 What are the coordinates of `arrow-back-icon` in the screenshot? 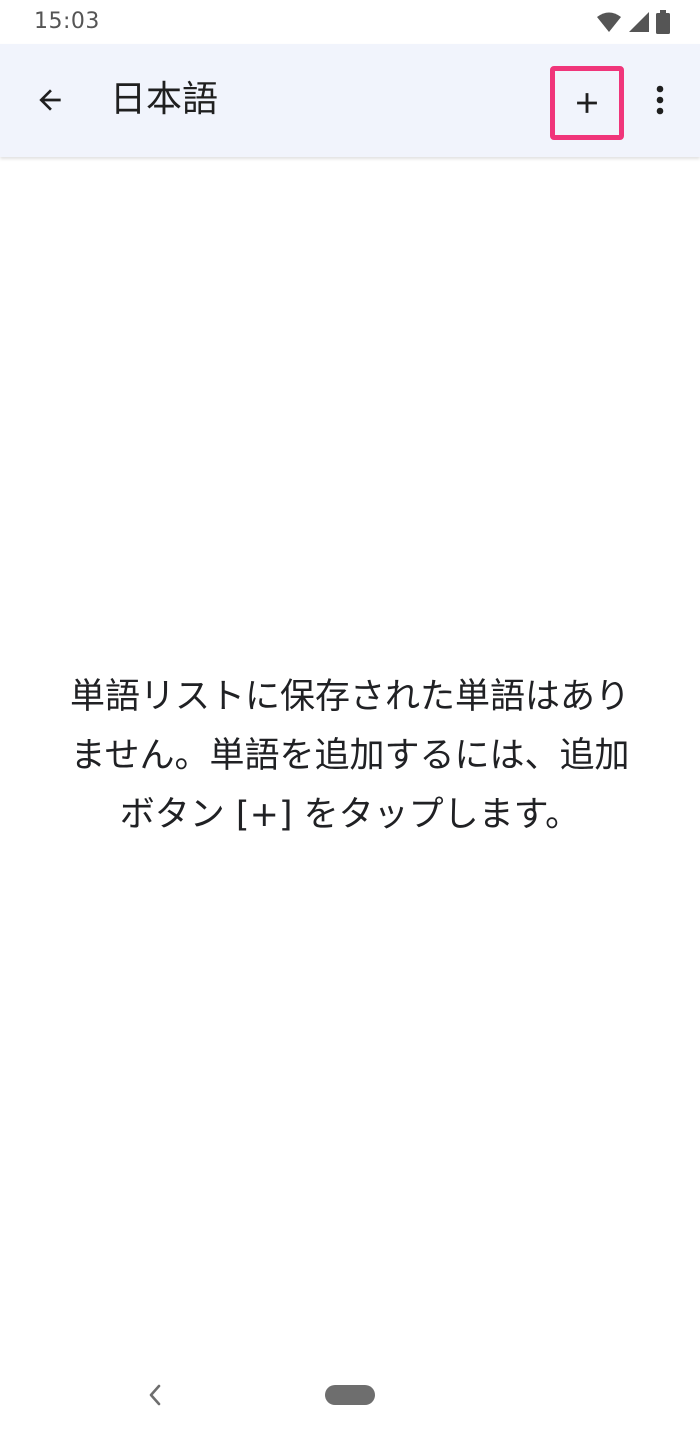 It's located at (50, 100).